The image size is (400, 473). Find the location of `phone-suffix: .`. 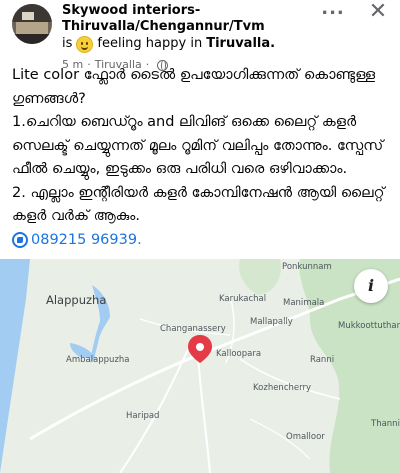

phone-suffix: . is located at coordinates (139, 239).